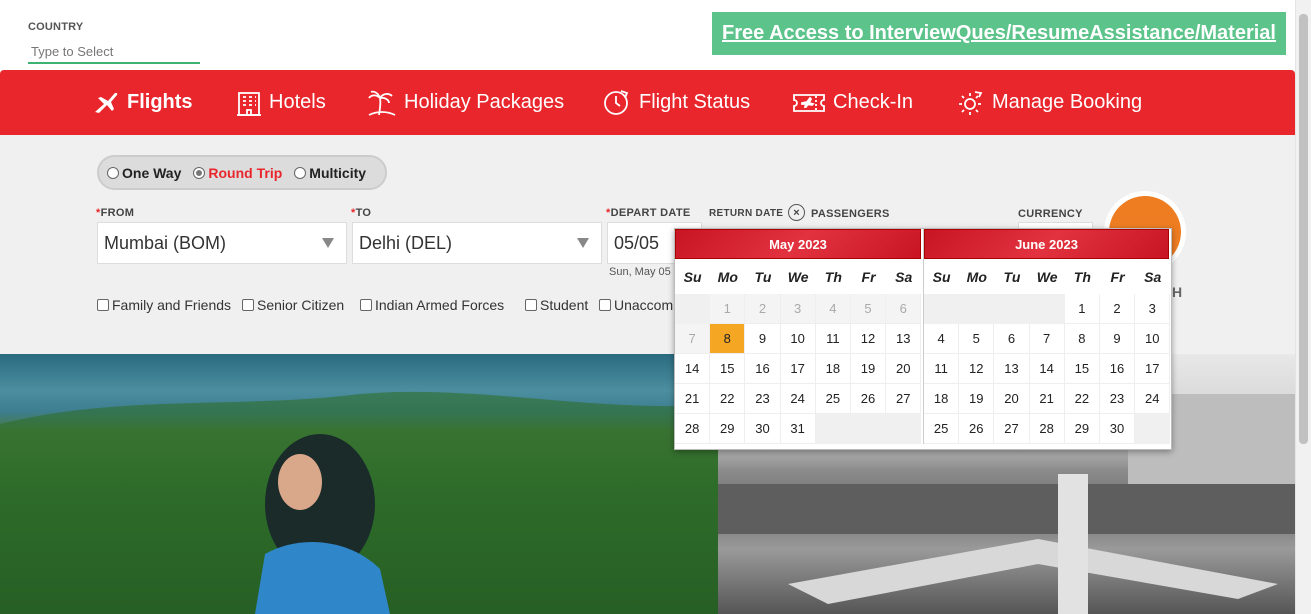  I want to click on nav-flights: Flights, so click(142, 102).